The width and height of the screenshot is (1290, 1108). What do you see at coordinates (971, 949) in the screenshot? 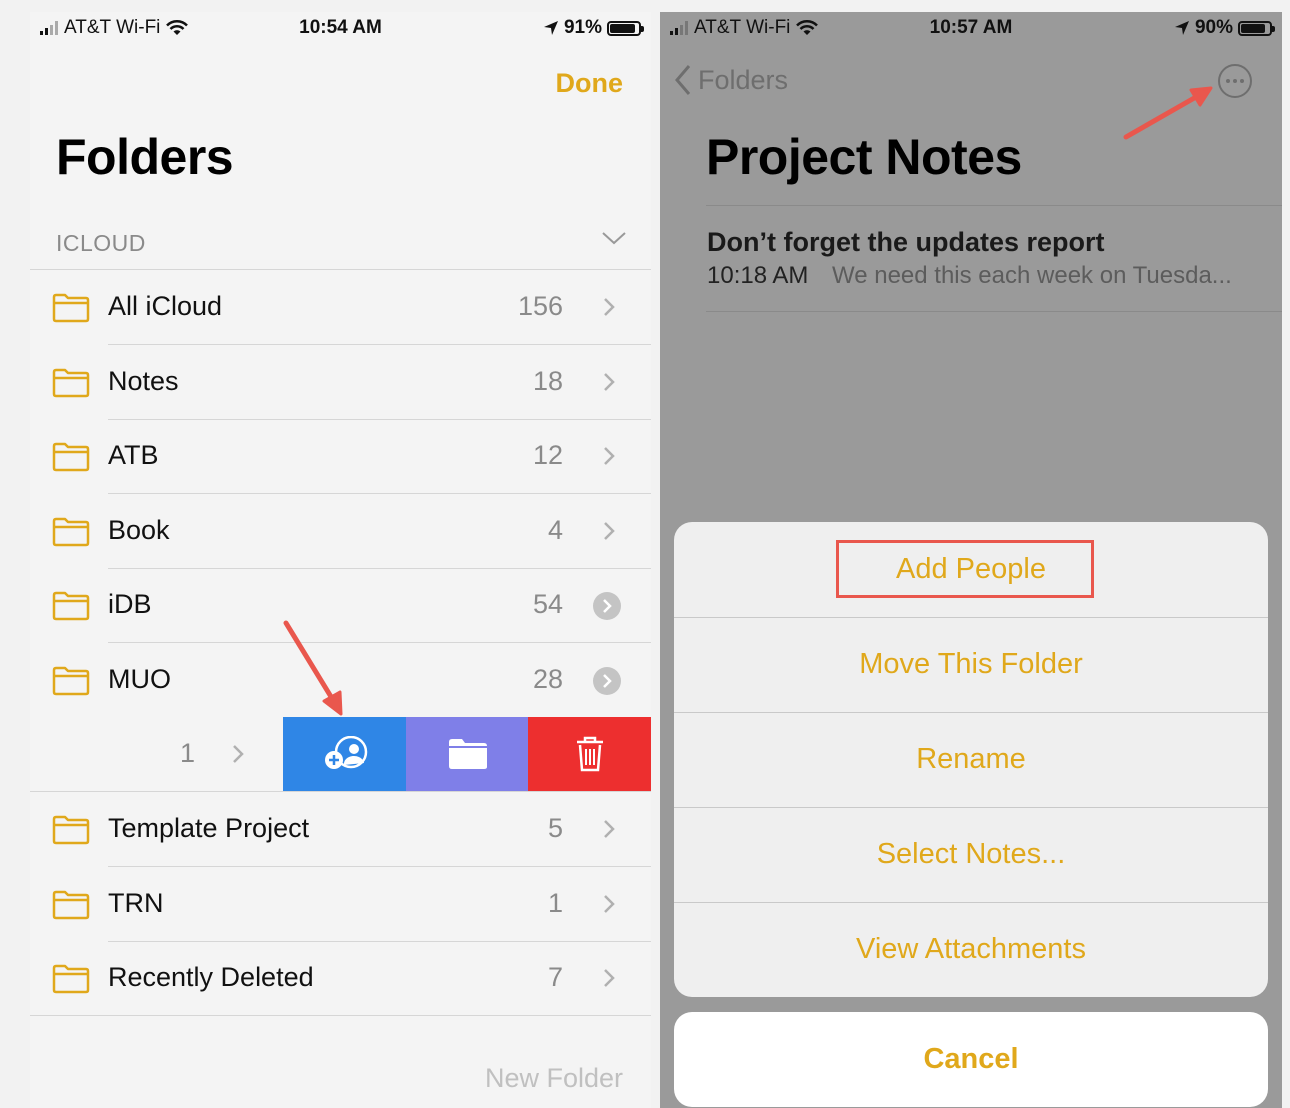
I see `menu-view-attachments: View Attachments` at bounding box center [971, 949].